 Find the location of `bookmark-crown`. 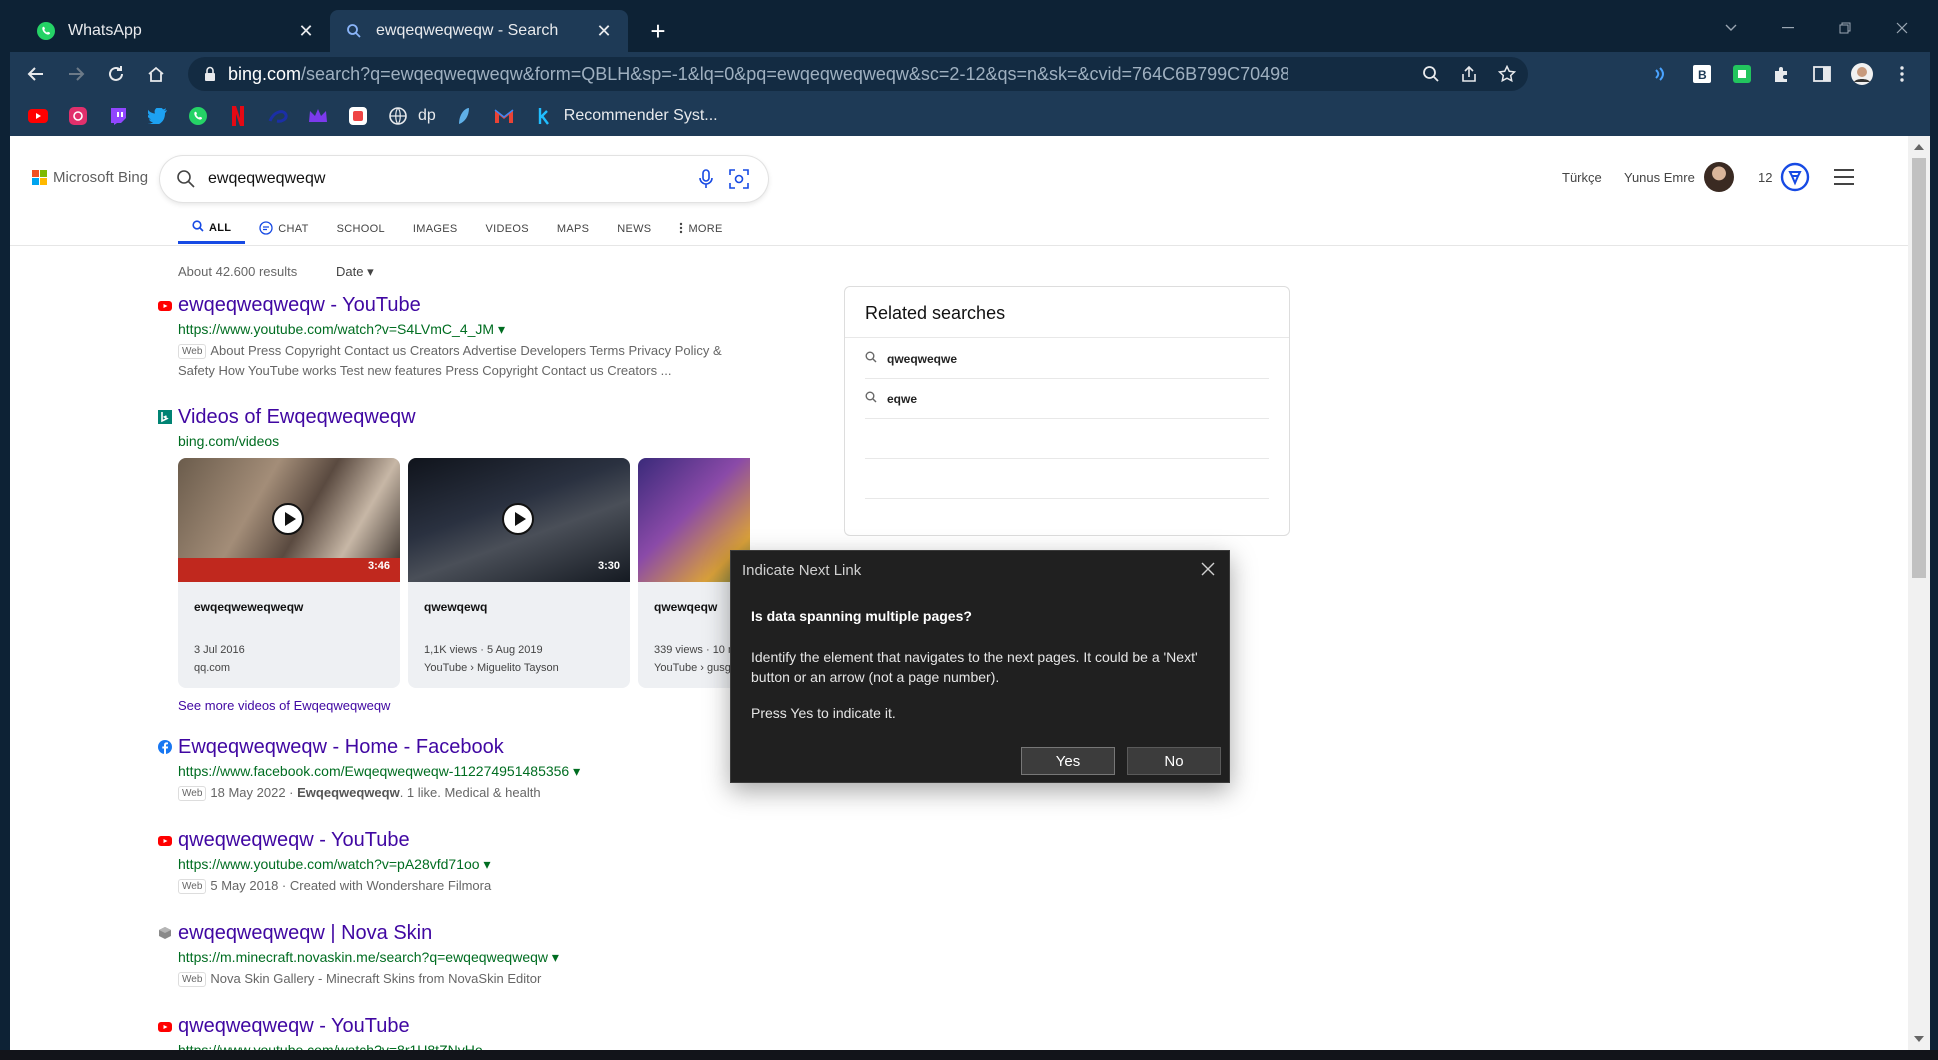

bookmark-crown is located at coordinates (318, 116).